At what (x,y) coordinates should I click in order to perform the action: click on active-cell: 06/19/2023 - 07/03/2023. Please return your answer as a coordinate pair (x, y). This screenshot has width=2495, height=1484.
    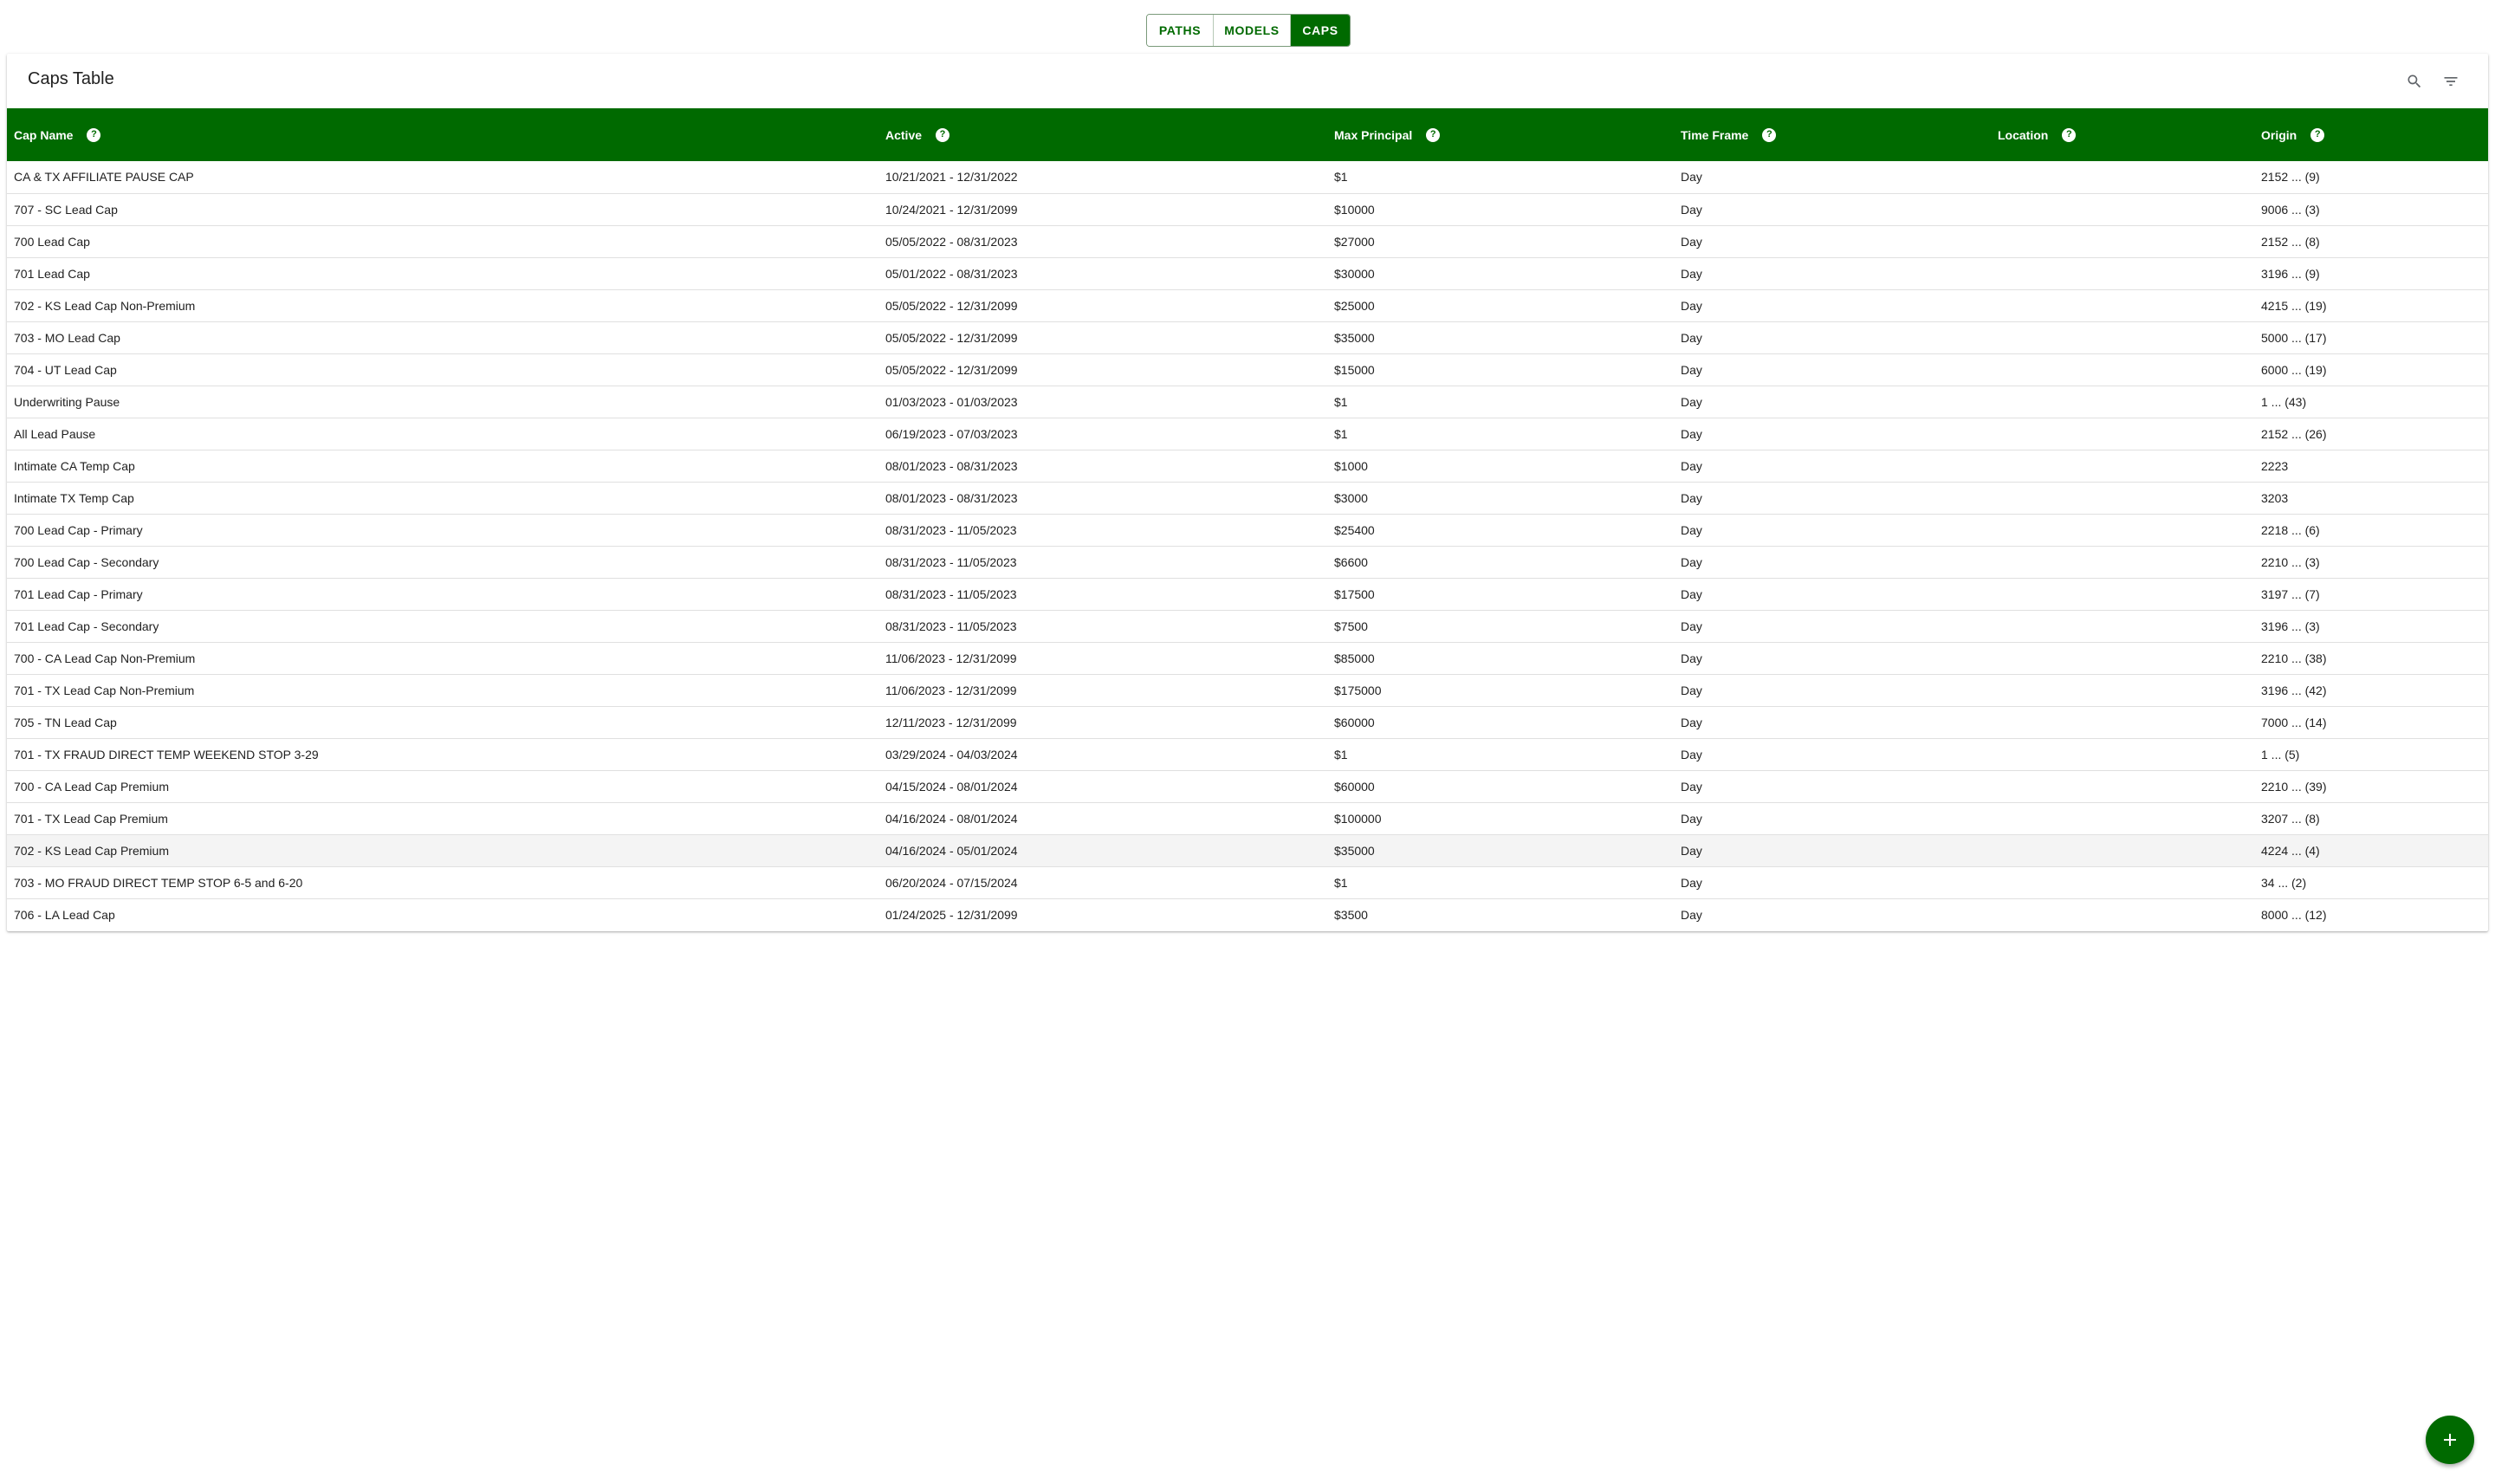
    Looking at the image, I should click on (951, 433).